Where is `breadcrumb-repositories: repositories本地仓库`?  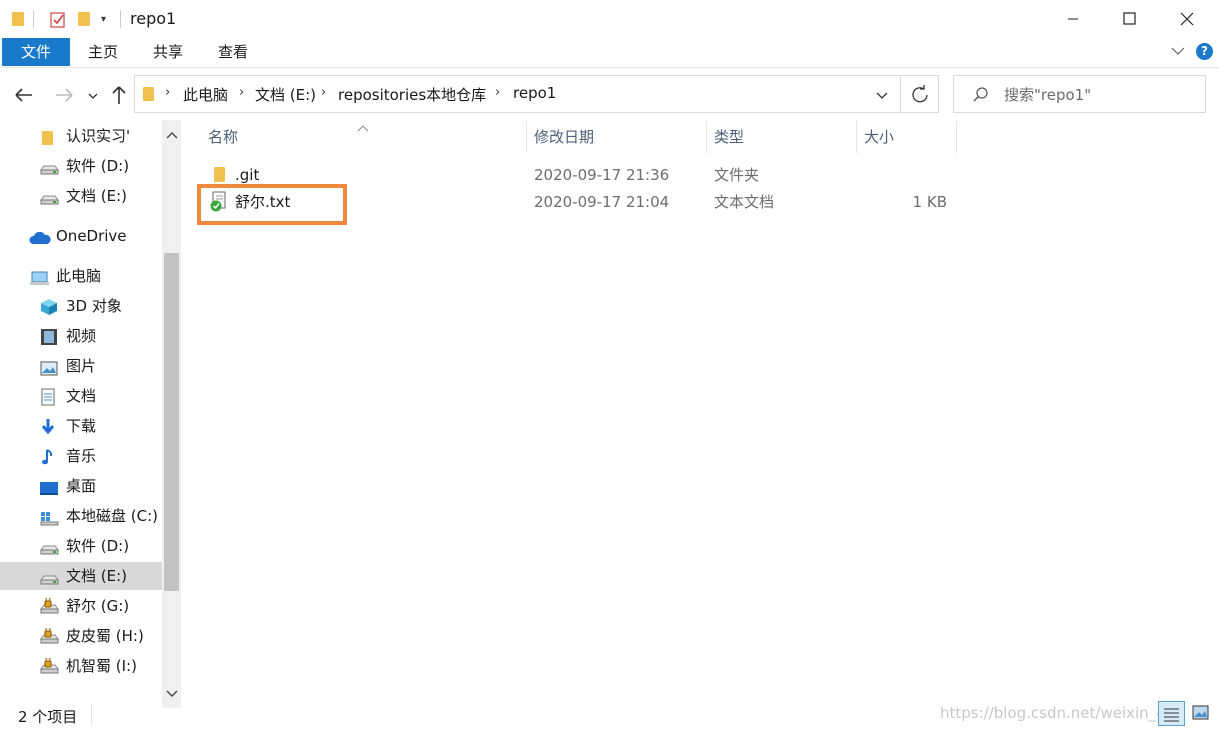 breadcrumb-repositories: repositories本地仓库 is located at coordinates (412, 94).